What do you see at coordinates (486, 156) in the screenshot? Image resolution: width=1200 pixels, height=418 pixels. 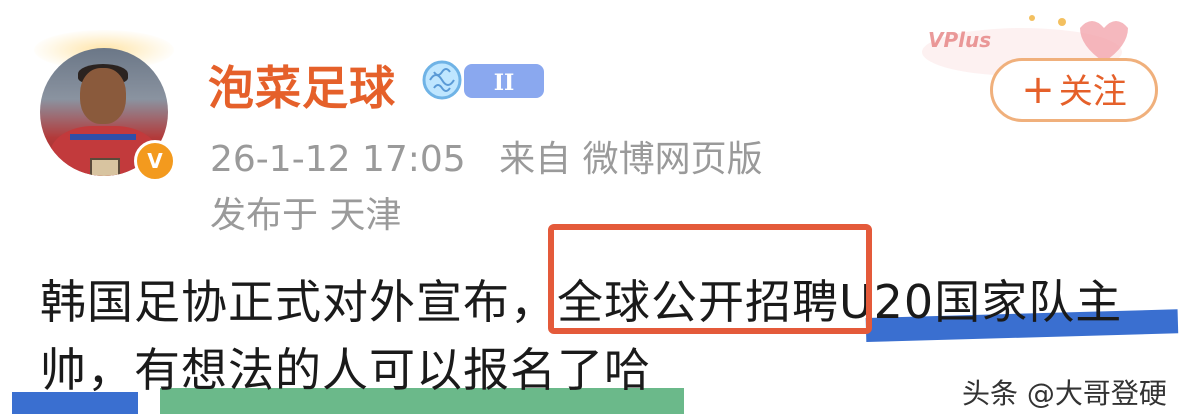 I see `post-meta-time-source: 26-1-12 17:05 来自 微博网页版` at bounding box center [486, 156].